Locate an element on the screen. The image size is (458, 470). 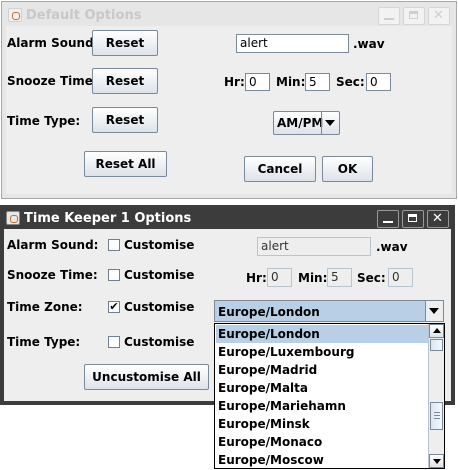
scroll-up-icon is located at coordinates (437, 330).